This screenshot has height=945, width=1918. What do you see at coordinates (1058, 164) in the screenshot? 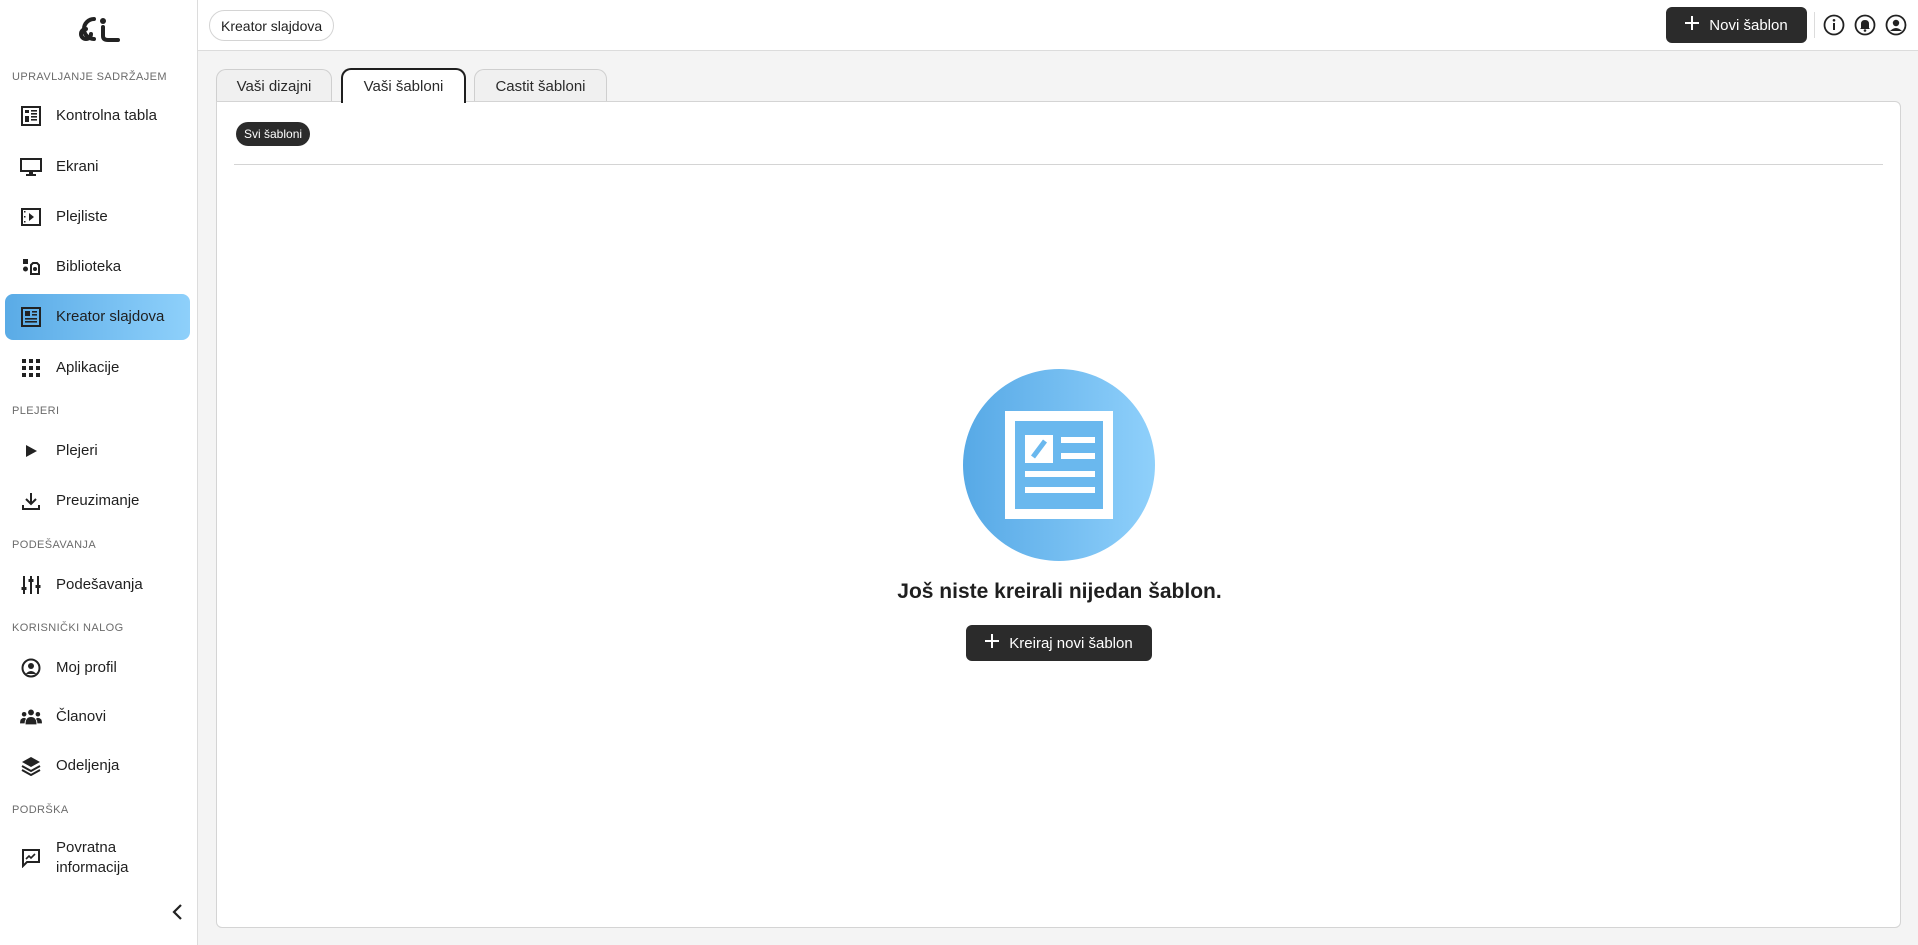
I see `panel-divider` at bounding box center [1058, 164].